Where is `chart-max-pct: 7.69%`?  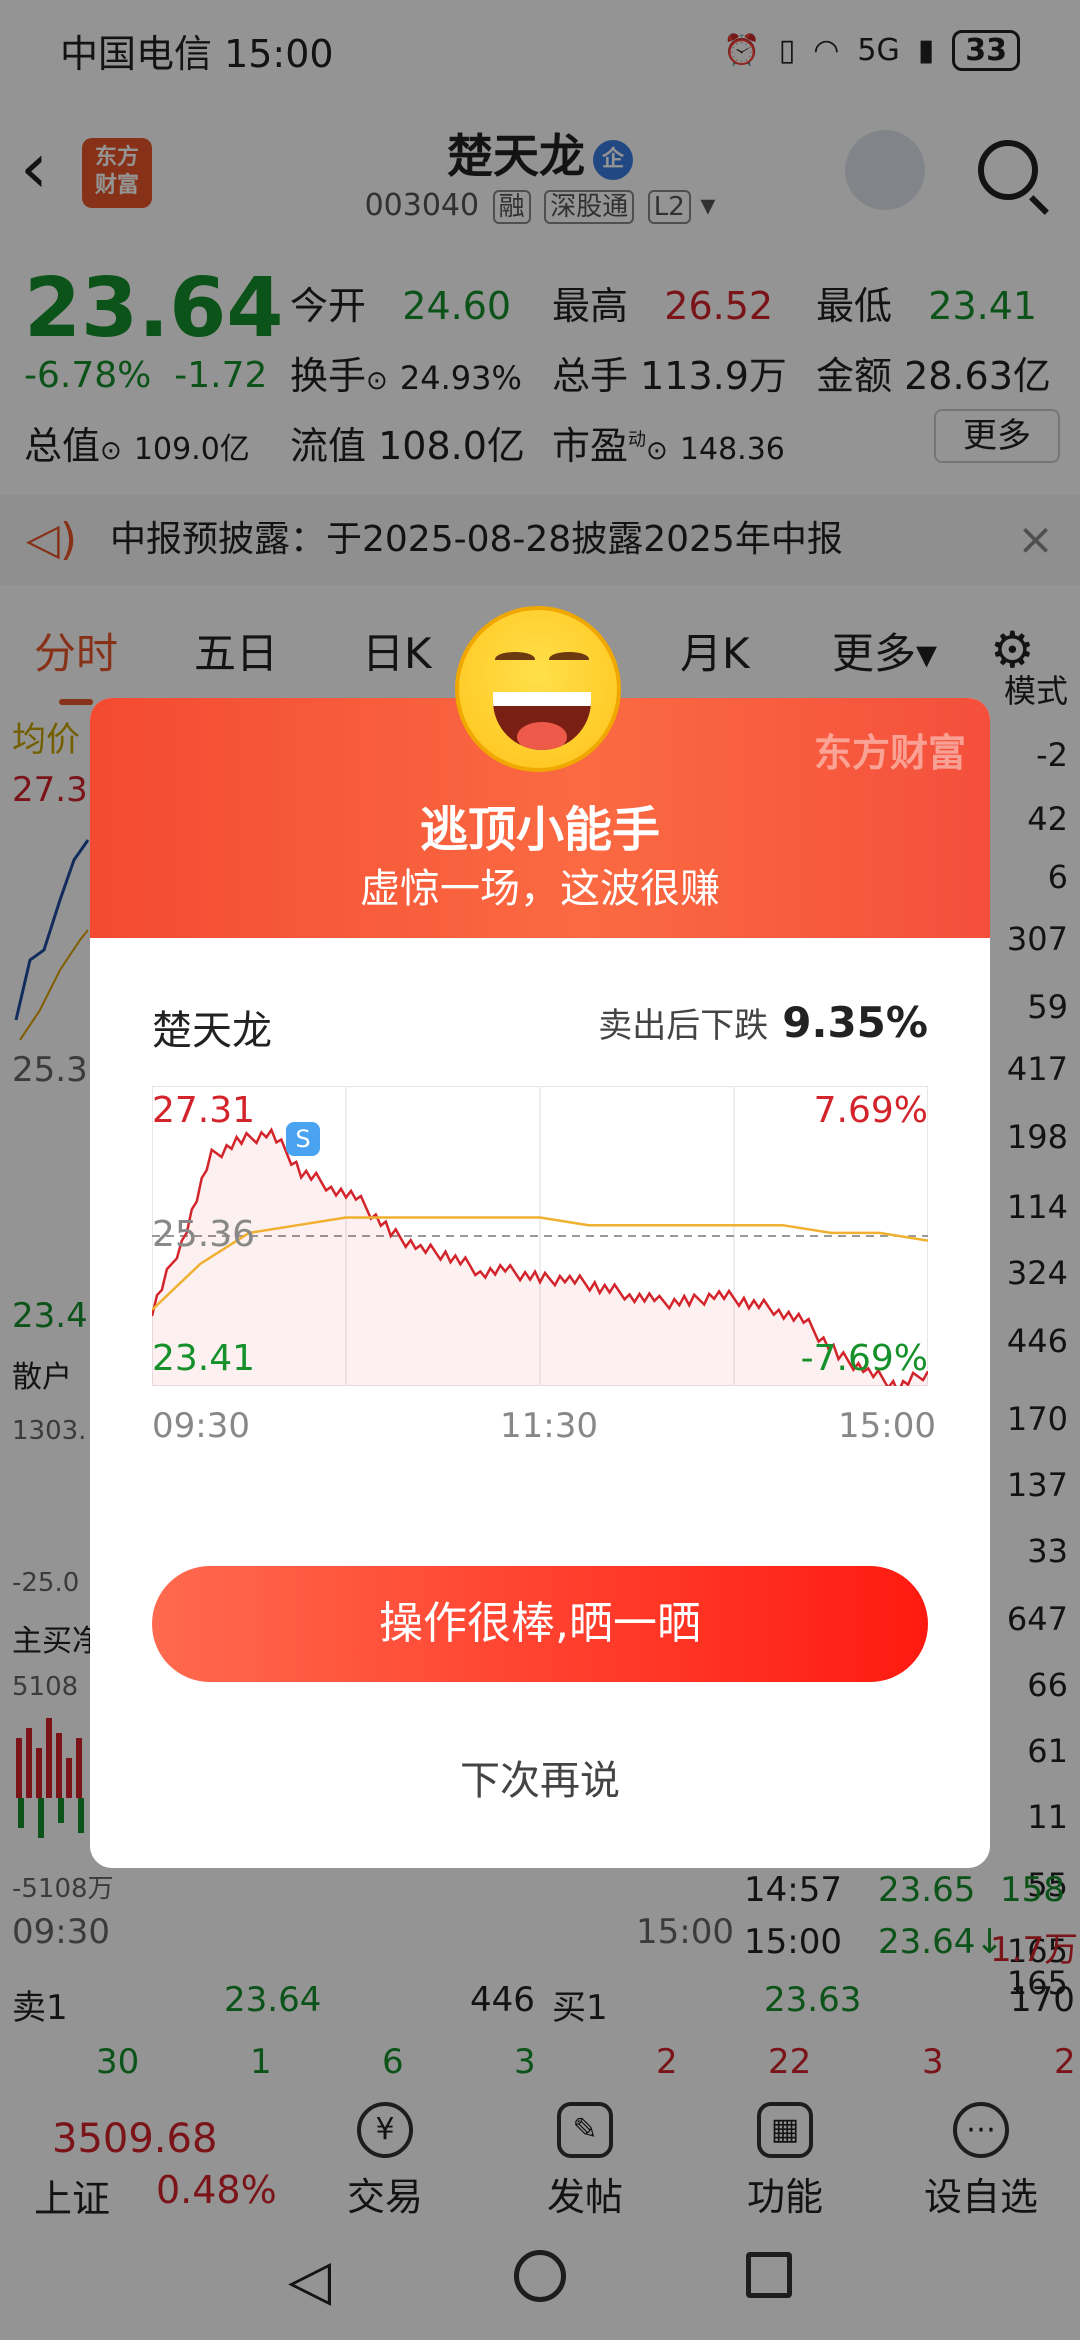 chart-max-pct: 7.69% is located at coordinates (870, 1110).